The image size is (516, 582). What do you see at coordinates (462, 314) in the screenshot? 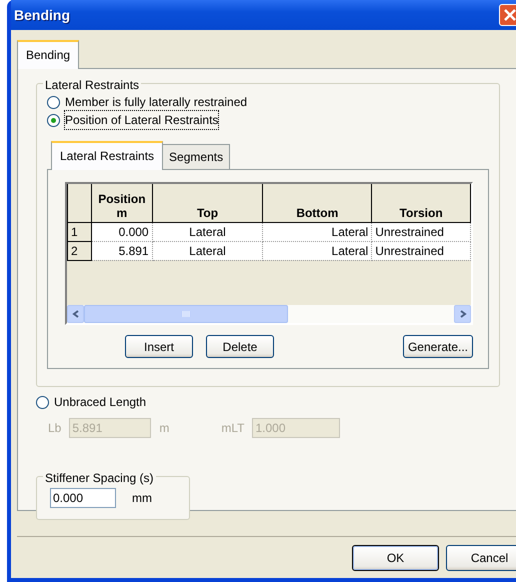
I see `scroll-right-icon` at bounding box center [462, 314].